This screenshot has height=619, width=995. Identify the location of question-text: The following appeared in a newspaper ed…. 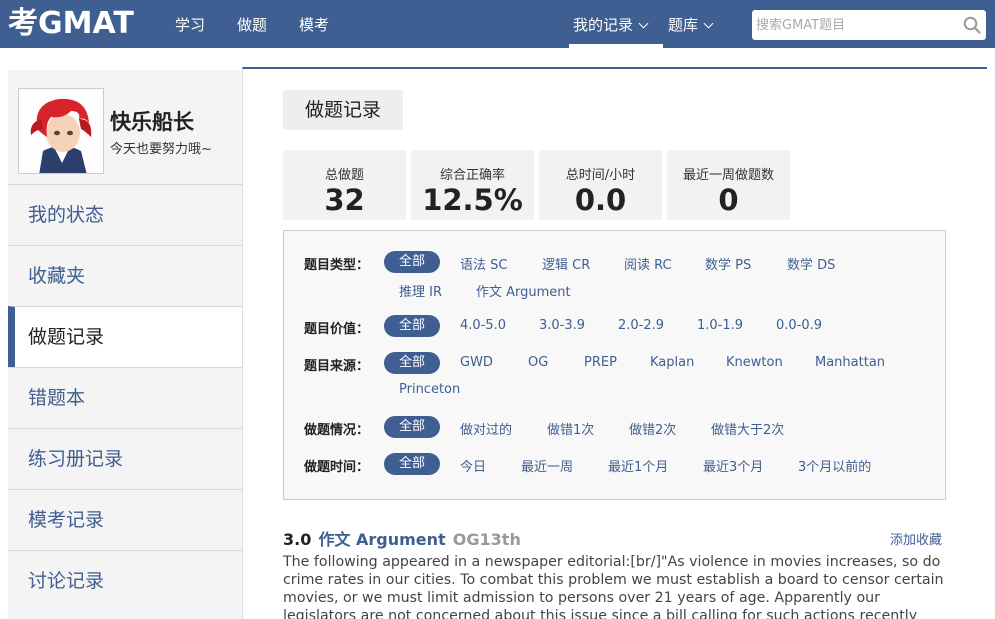
(618, 586).